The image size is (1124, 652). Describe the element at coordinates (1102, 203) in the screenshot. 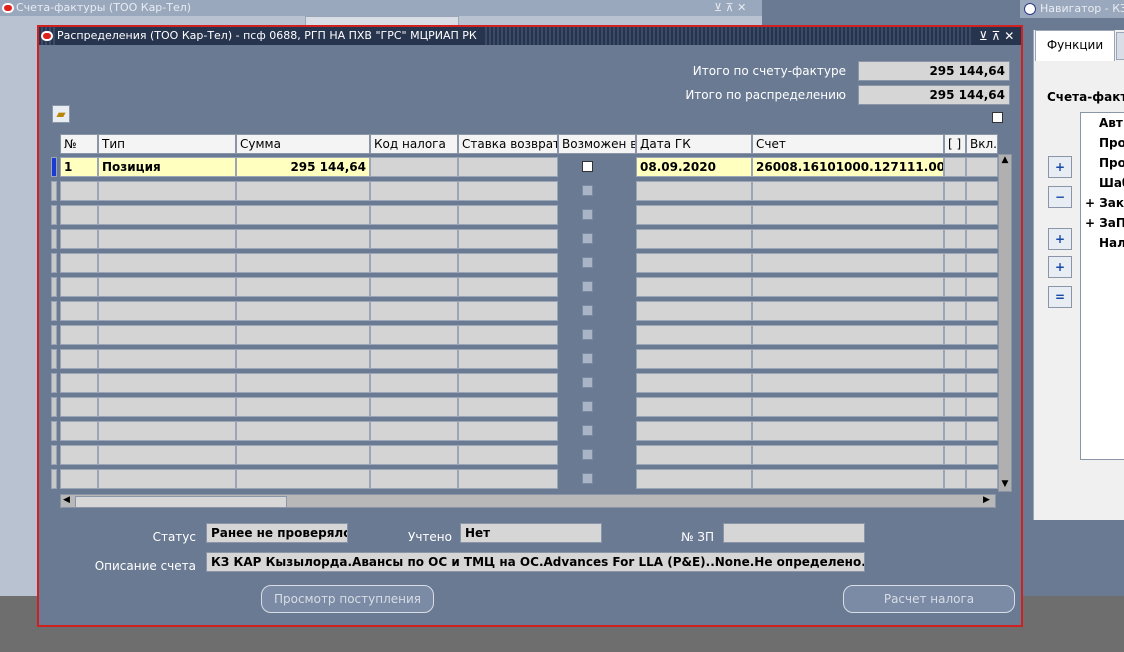

I see `list-item: + Заку` at that location.